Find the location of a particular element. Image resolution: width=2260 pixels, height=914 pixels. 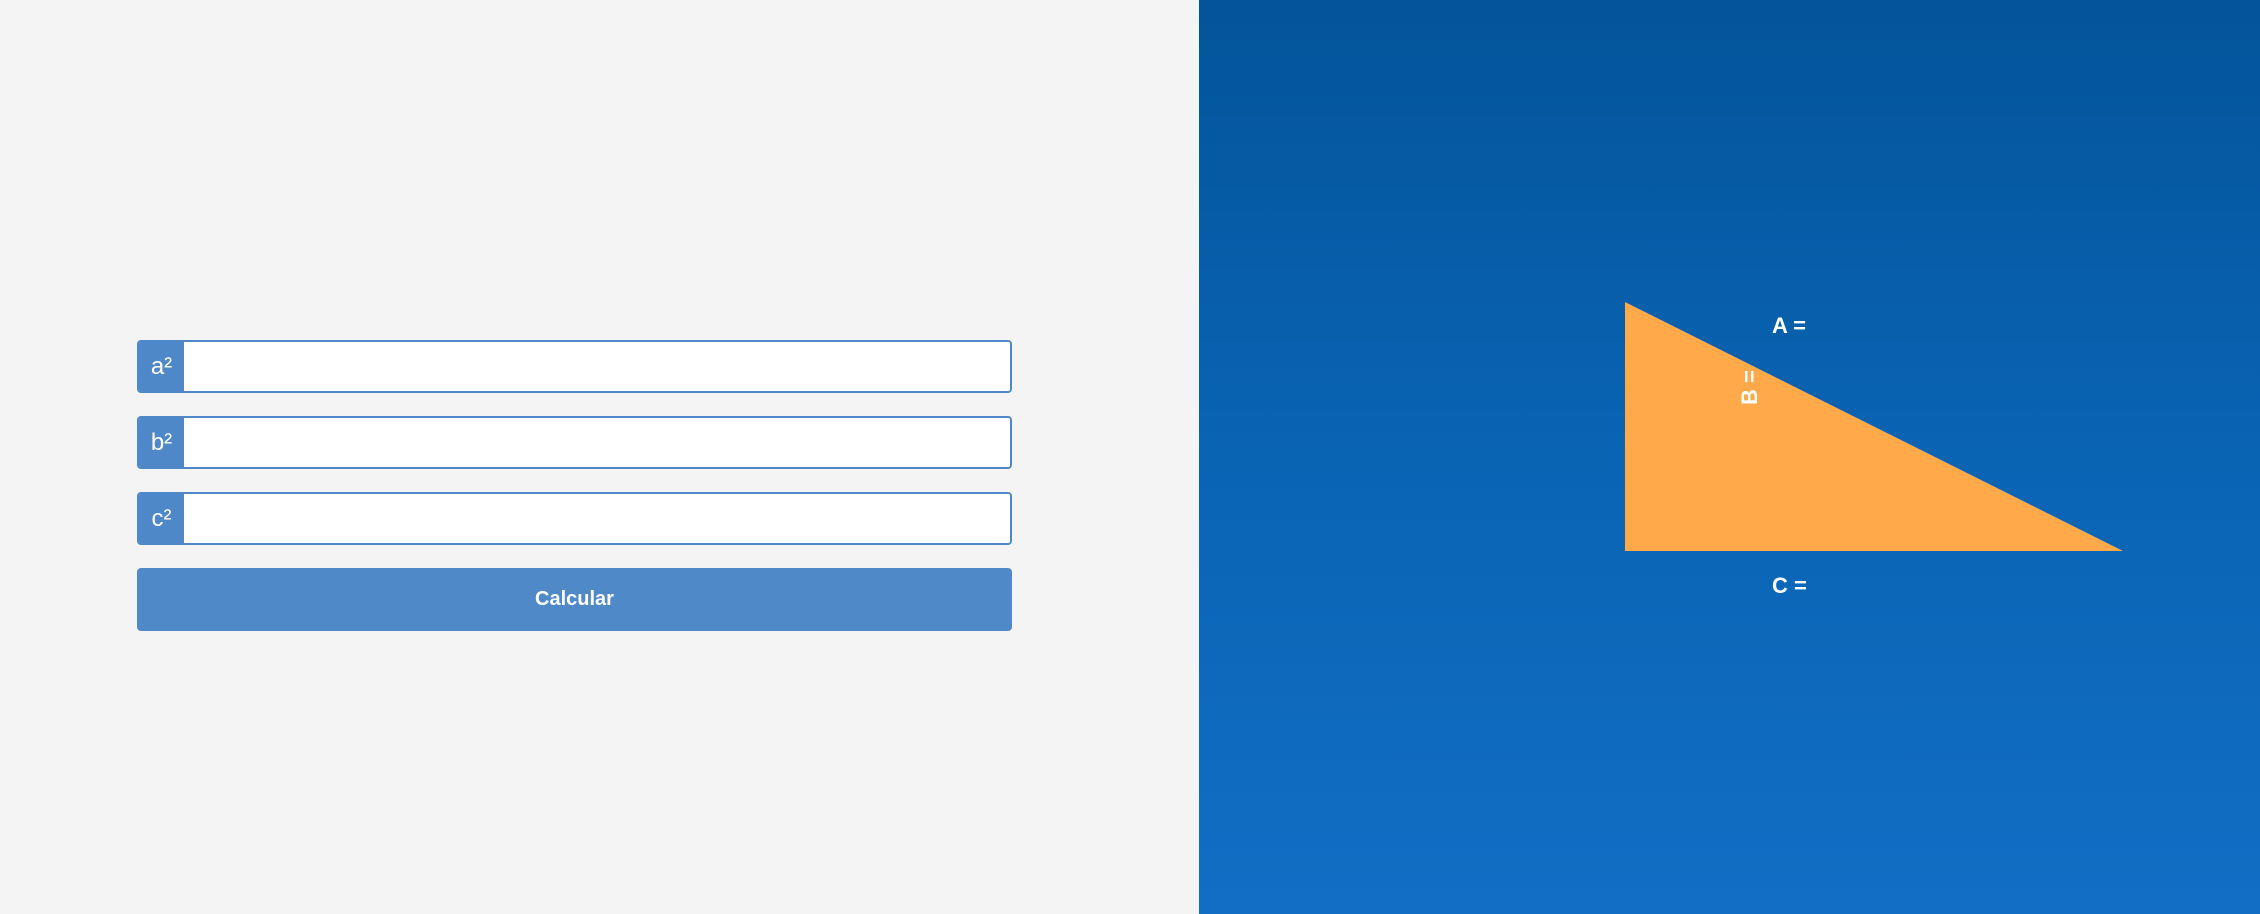

right-triangle is located at coordinates (1874, 426).